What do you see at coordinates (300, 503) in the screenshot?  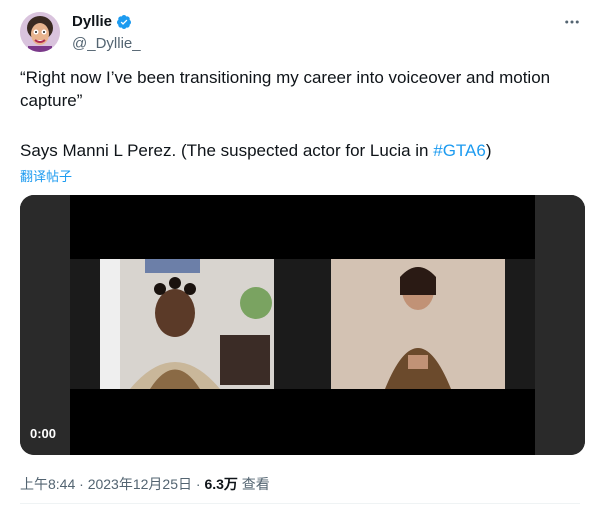 I see `divider` at bounding box center [300, 503].